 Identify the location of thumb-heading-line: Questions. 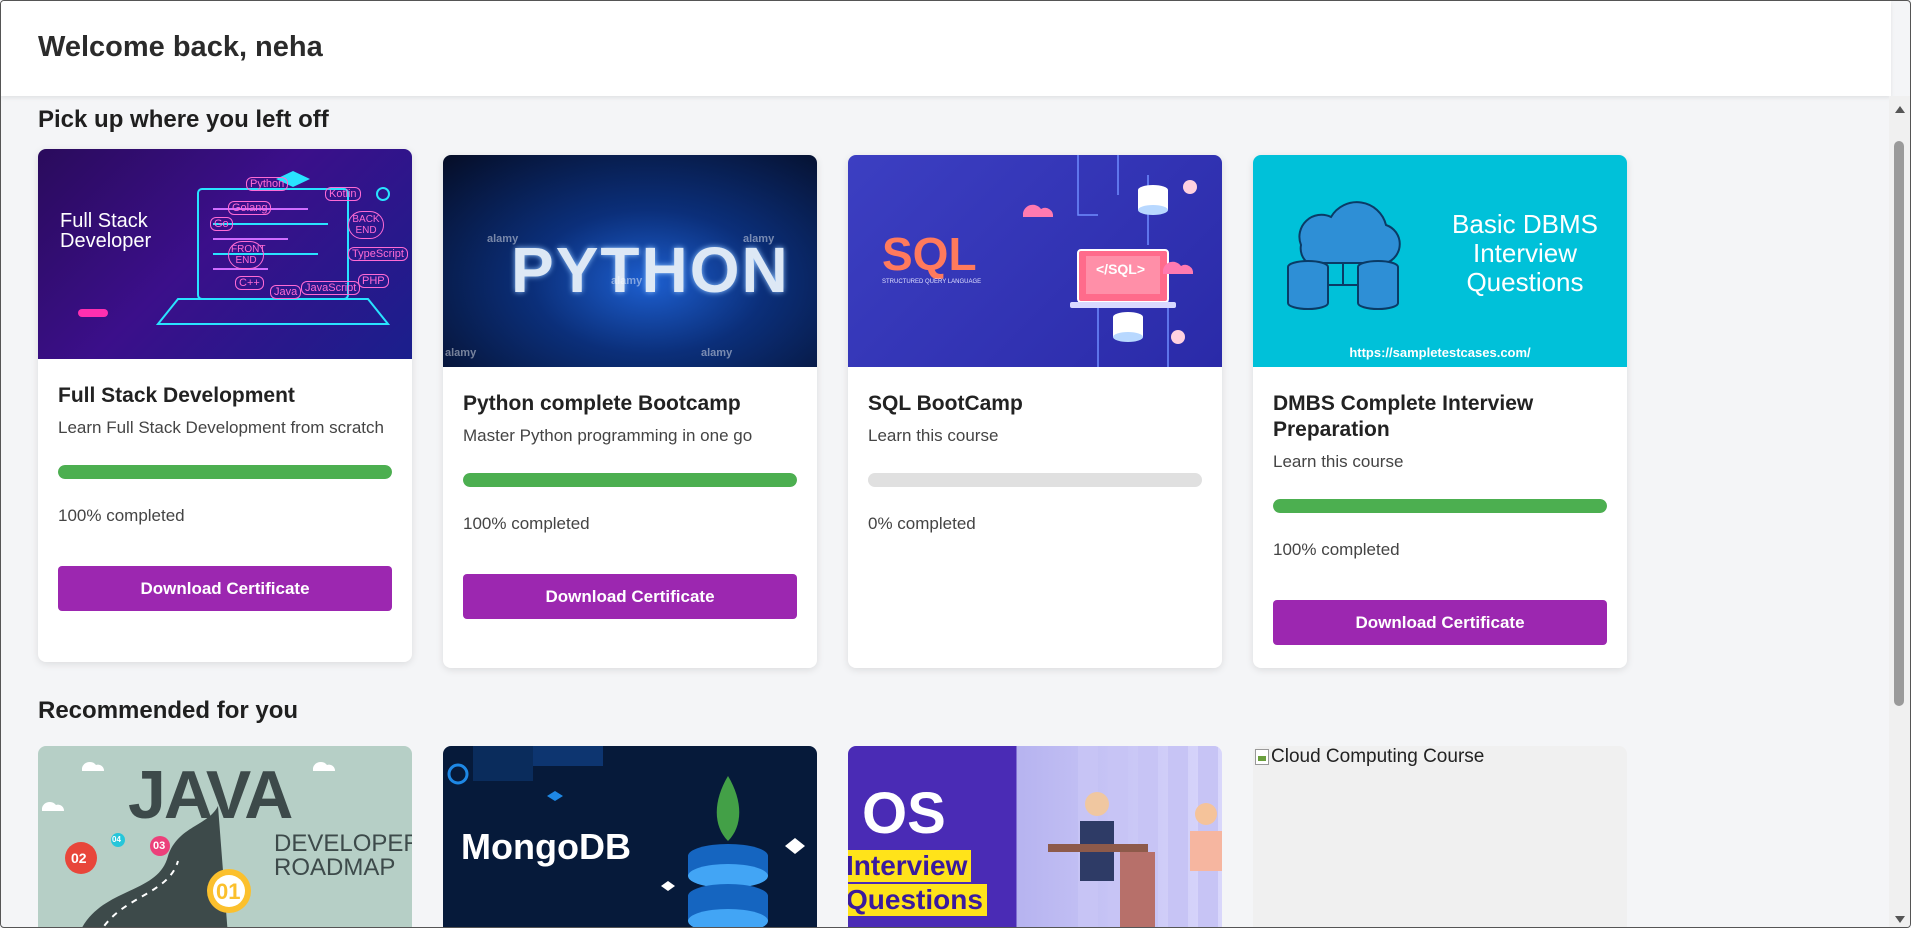
(1525, 282).